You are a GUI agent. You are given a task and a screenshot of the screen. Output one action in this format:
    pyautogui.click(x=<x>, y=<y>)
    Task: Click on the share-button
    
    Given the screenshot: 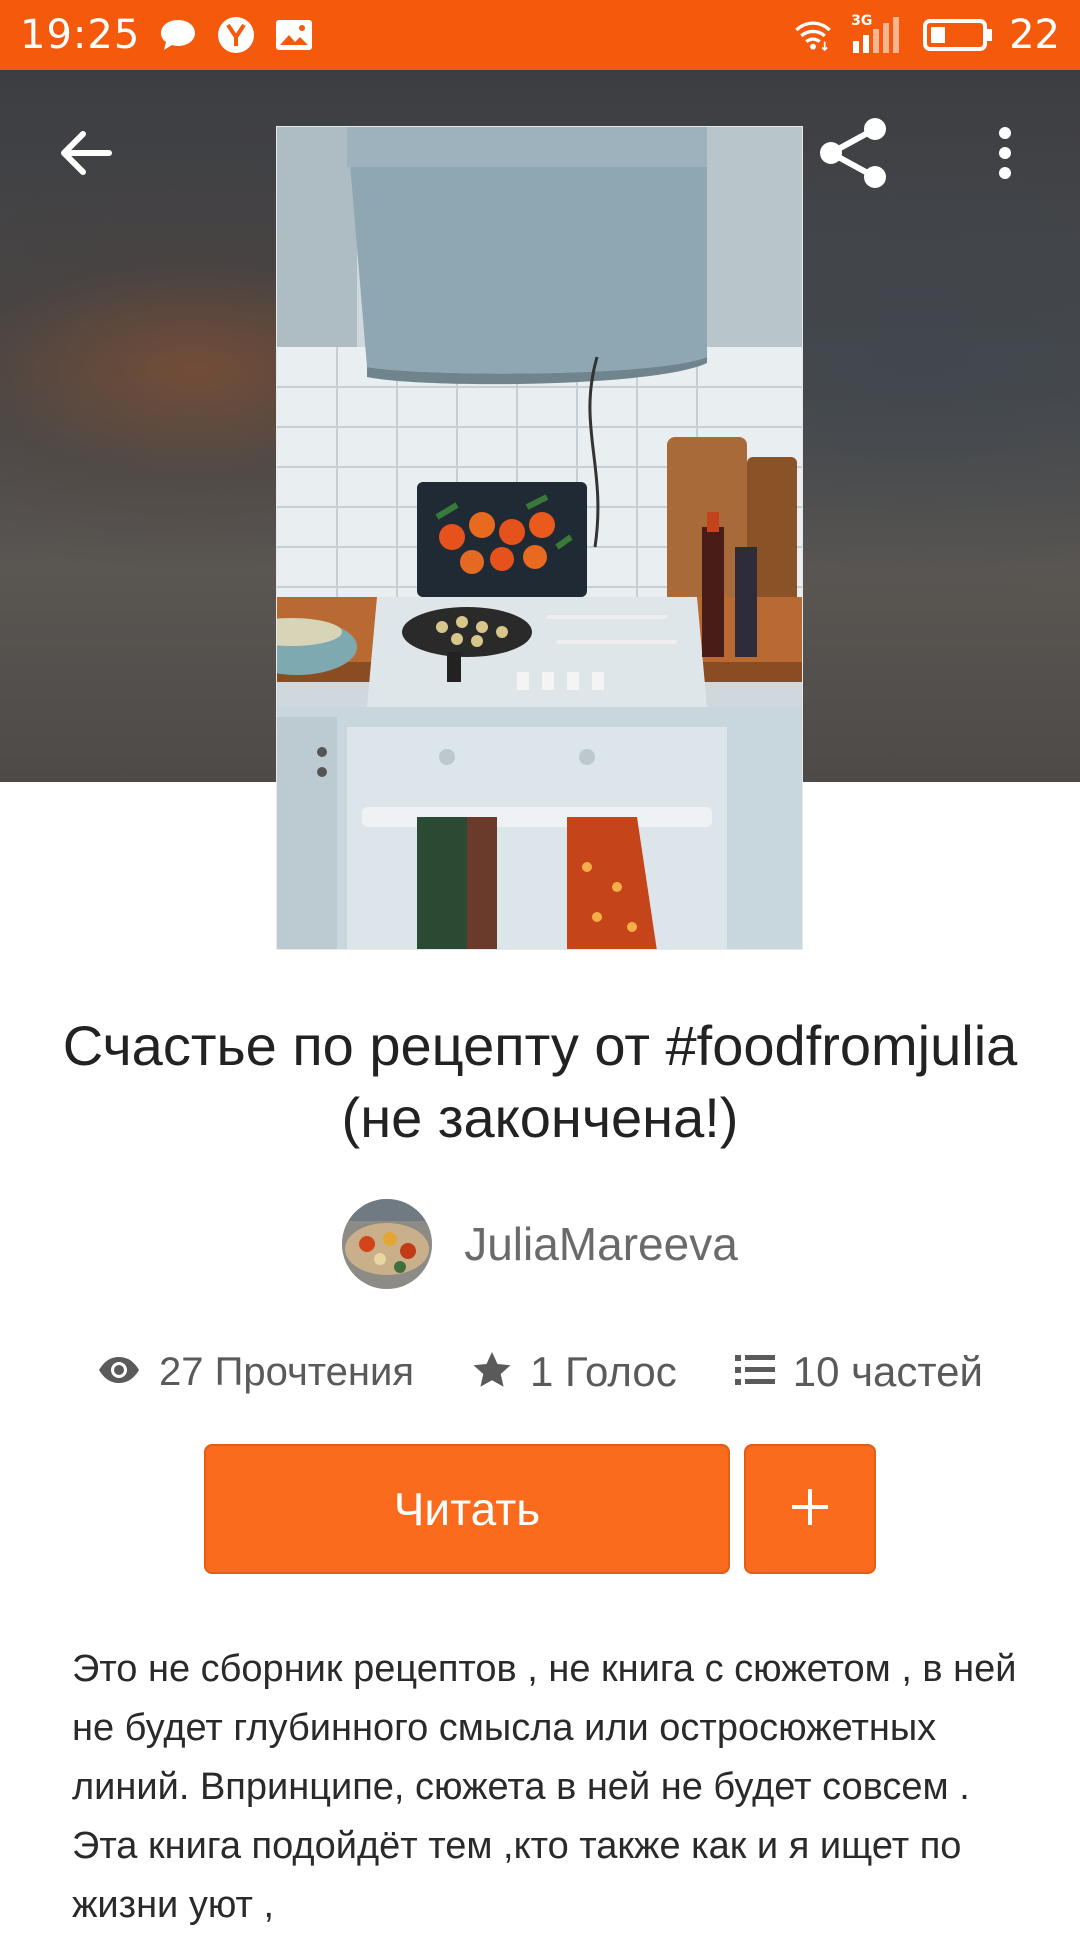 What is the action you would take?
    pyautogui.click(x=853, y=155)
    